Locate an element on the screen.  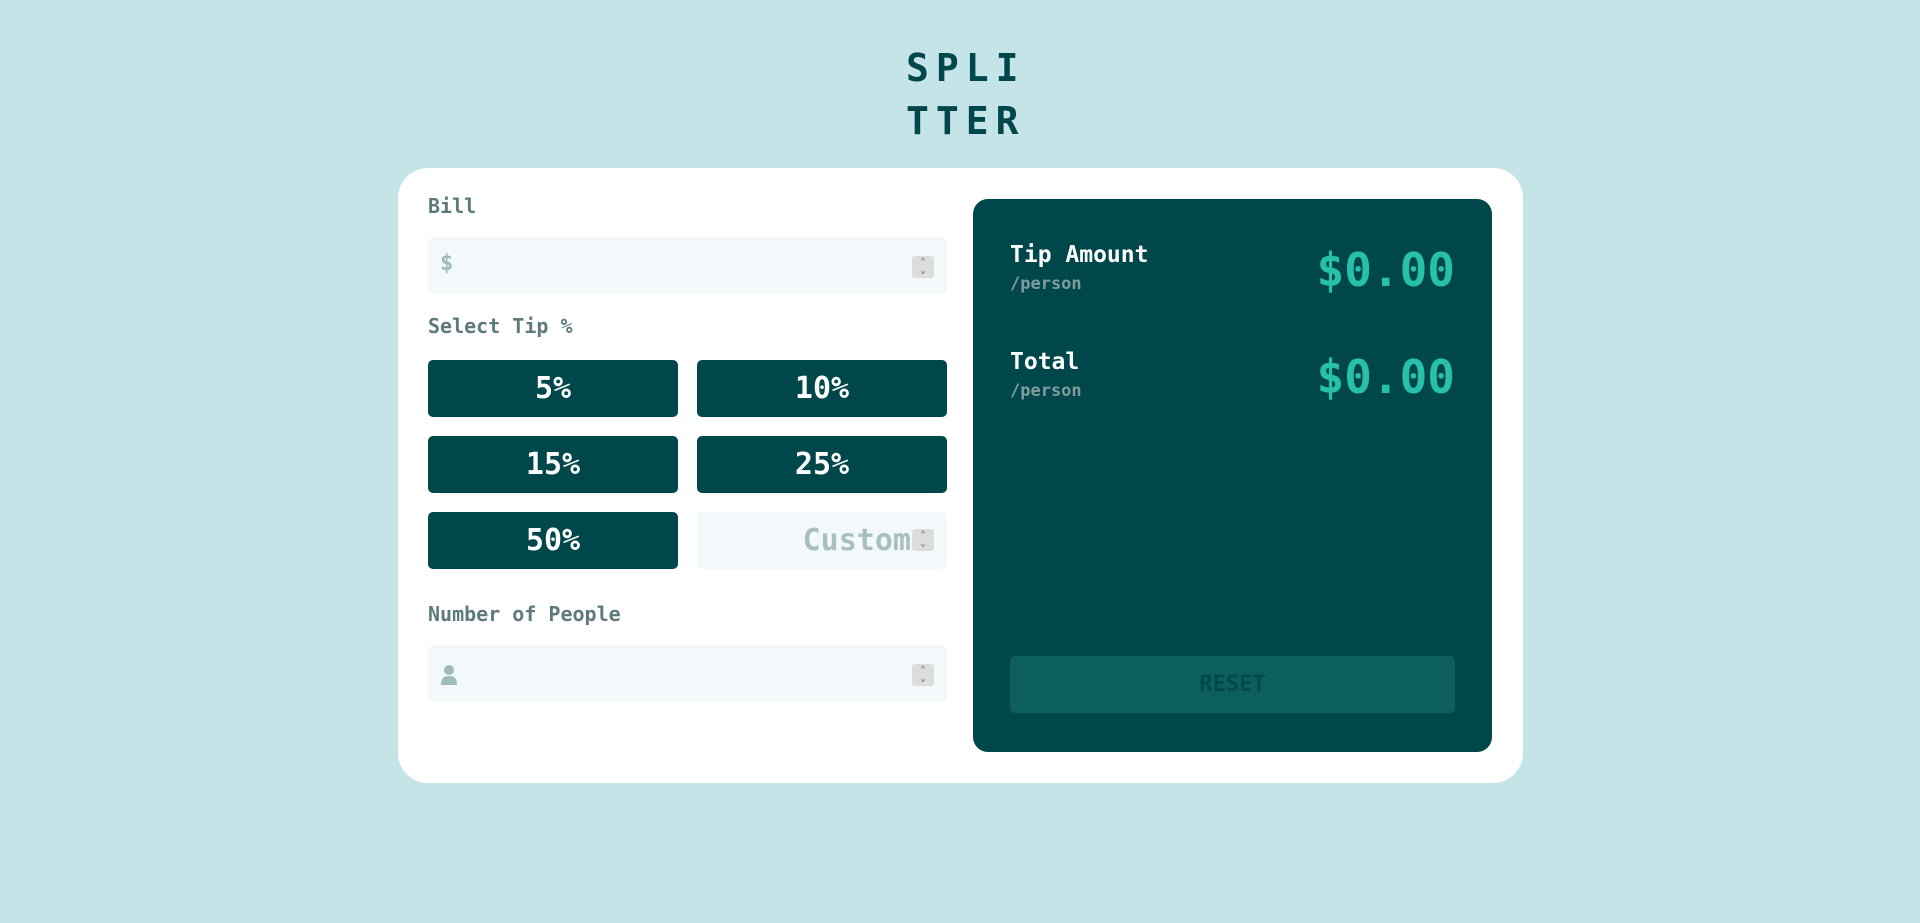
total-title: Total is located at coordinates (1045, 362).